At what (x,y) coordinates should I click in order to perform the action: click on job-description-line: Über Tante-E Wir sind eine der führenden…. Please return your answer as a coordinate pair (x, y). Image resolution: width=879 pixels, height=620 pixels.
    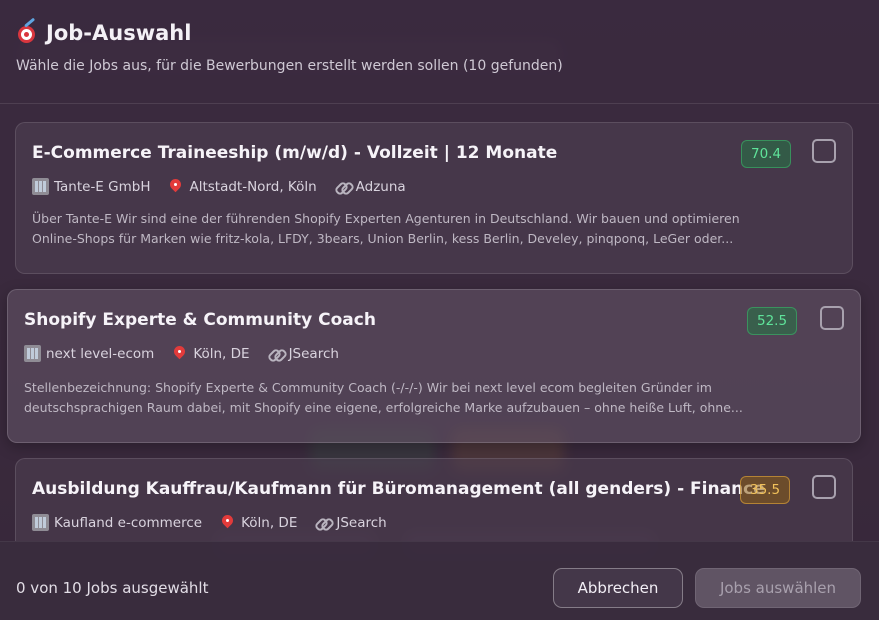
    Looking at the image, I should click on (386, 218).